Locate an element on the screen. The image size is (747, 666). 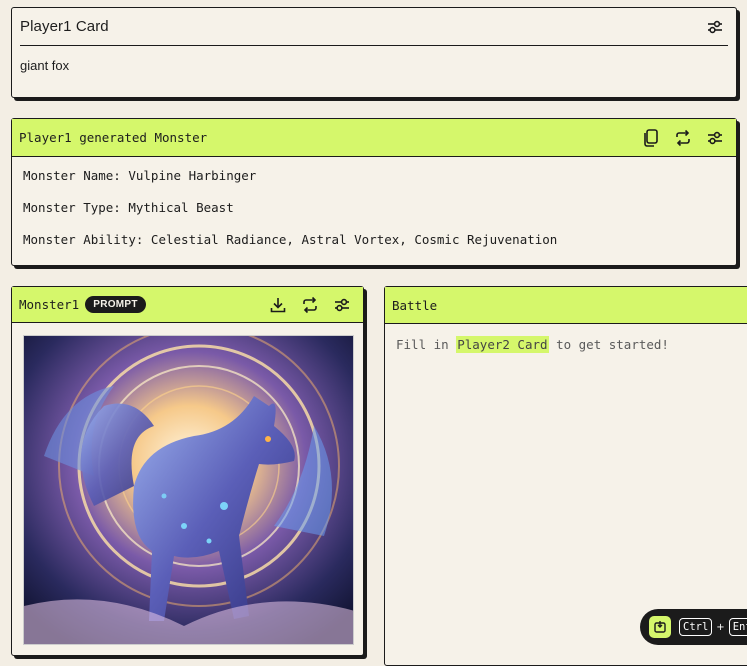
player1-card: Player1 Card giant fox is located at coordinates (374, 52).